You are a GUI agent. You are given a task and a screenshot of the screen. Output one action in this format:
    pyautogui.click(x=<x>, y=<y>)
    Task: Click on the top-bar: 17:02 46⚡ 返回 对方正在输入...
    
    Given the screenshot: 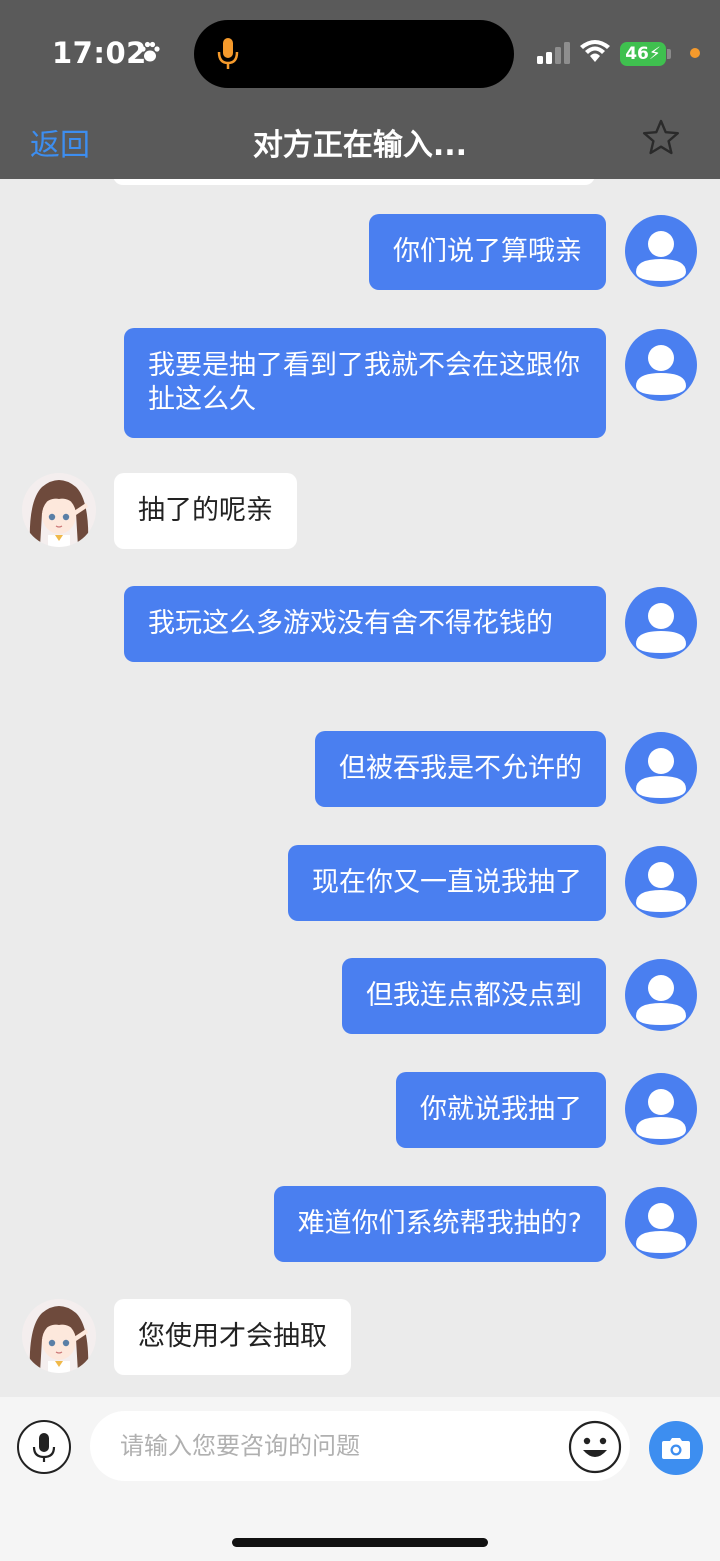 What is the action you would take?
    pyautogui.click(x=360, y=89)
    